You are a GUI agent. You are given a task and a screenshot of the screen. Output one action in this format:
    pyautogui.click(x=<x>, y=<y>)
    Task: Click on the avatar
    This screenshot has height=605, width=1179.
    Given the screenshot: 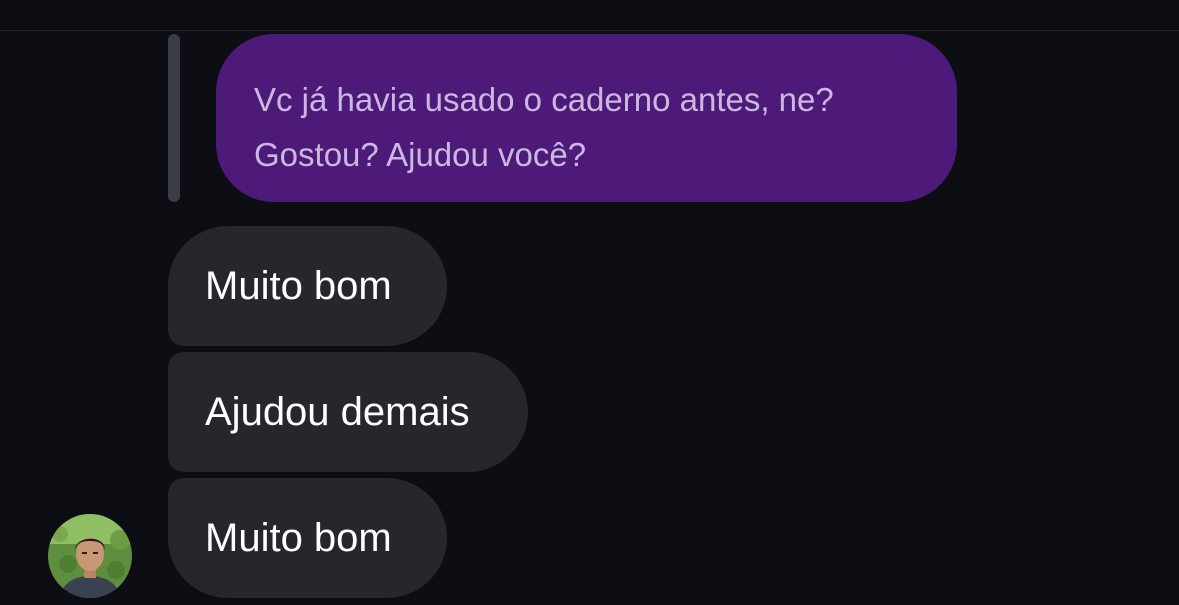 What is the action you would take?
    pyautogui.click(x=90, y=556)
    